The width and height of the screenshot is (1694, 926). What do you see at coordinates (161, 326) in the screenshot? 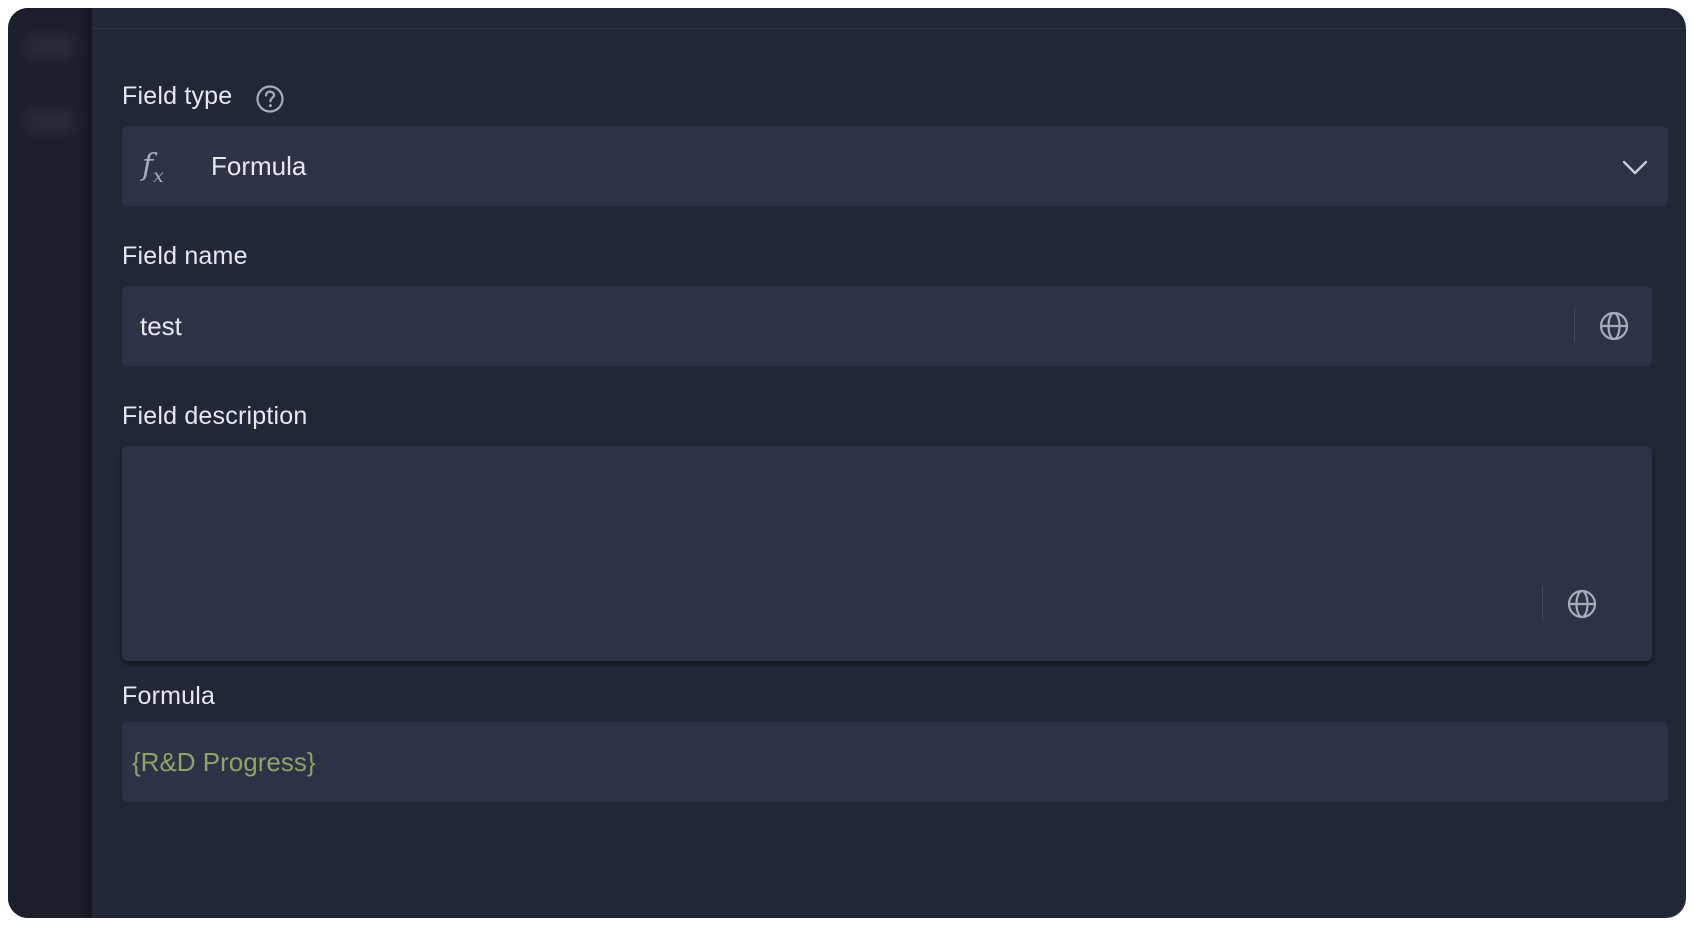
I see `field-name-value: test` at bounding box center [161, 326].